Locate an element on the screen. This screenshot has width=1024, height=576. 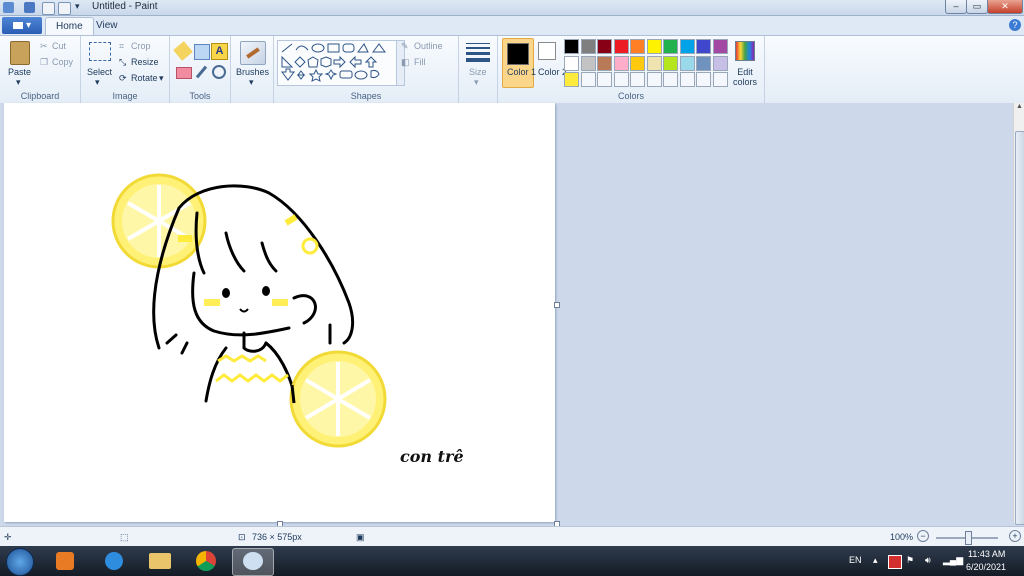
undo-icon is located at coordinates (48, 8).